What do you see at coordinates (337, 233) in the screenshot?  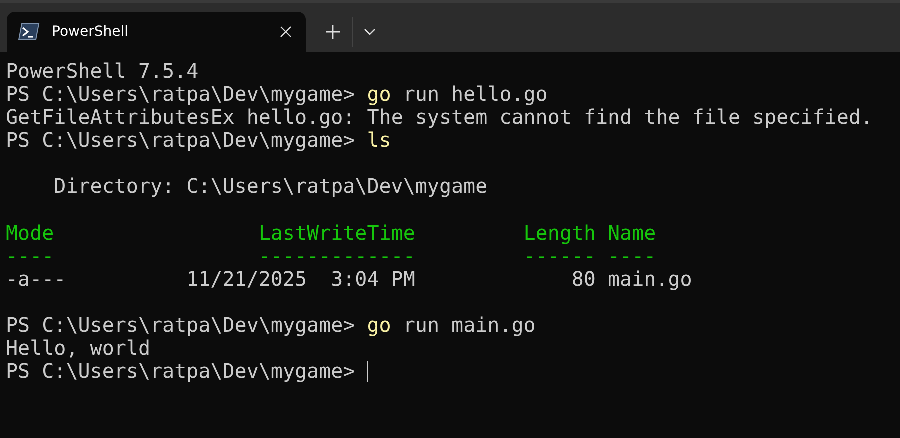 I see `column-header: LastWriteTime` at bounding box center [337, 233].